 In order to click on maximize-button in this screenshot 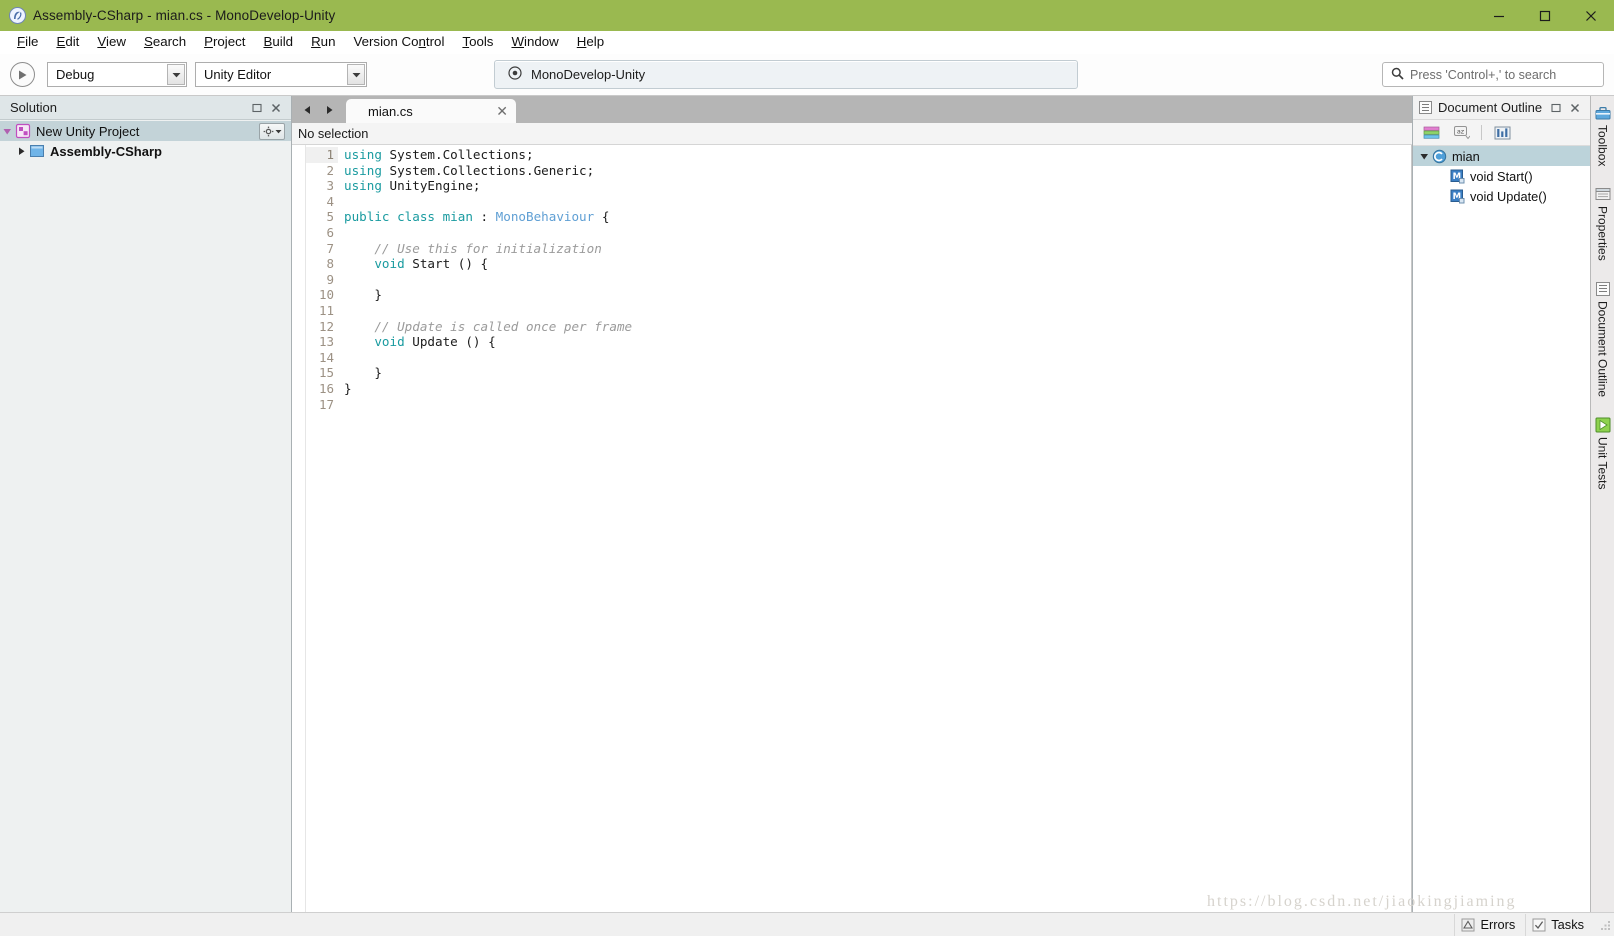, I will do `click(1545, 15)`.